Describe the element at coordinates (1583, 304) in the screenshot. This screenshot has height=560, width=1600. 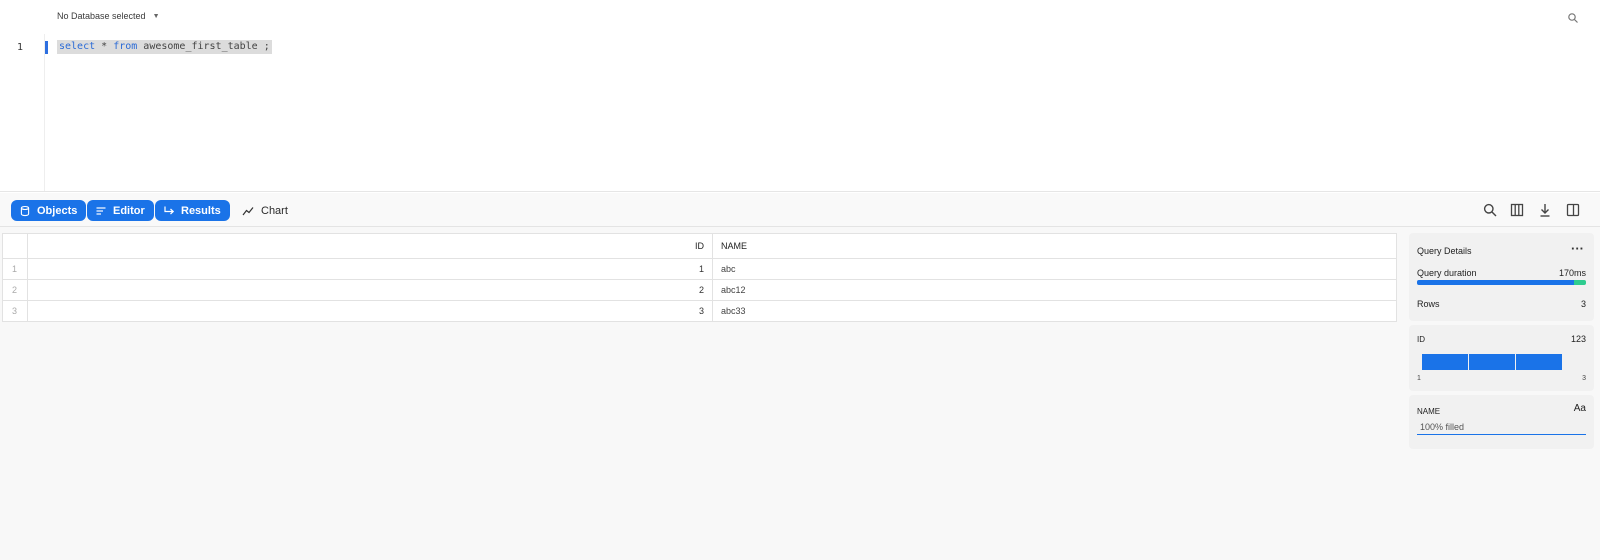
I see `rows-value: 3` at that location.